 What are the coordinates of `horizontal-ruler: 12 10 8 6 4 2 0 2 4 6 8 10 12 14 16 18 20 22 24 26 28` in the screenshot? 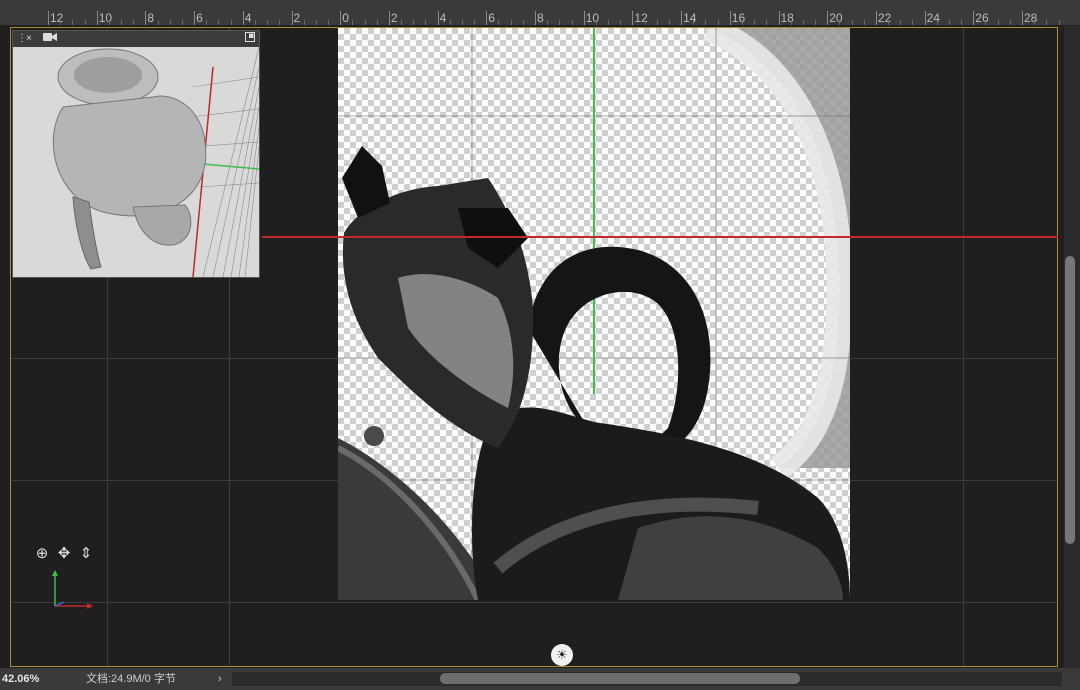 It's located at (540, 13).